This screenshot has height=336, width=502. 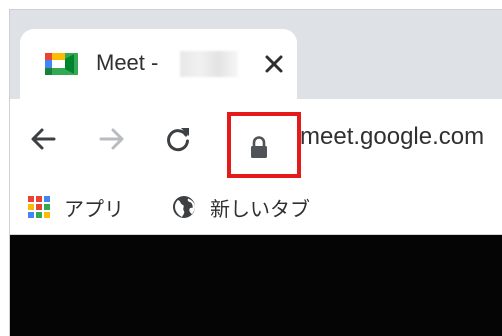 I want to click on tab-title-redacted, so click(x=209, y=64).